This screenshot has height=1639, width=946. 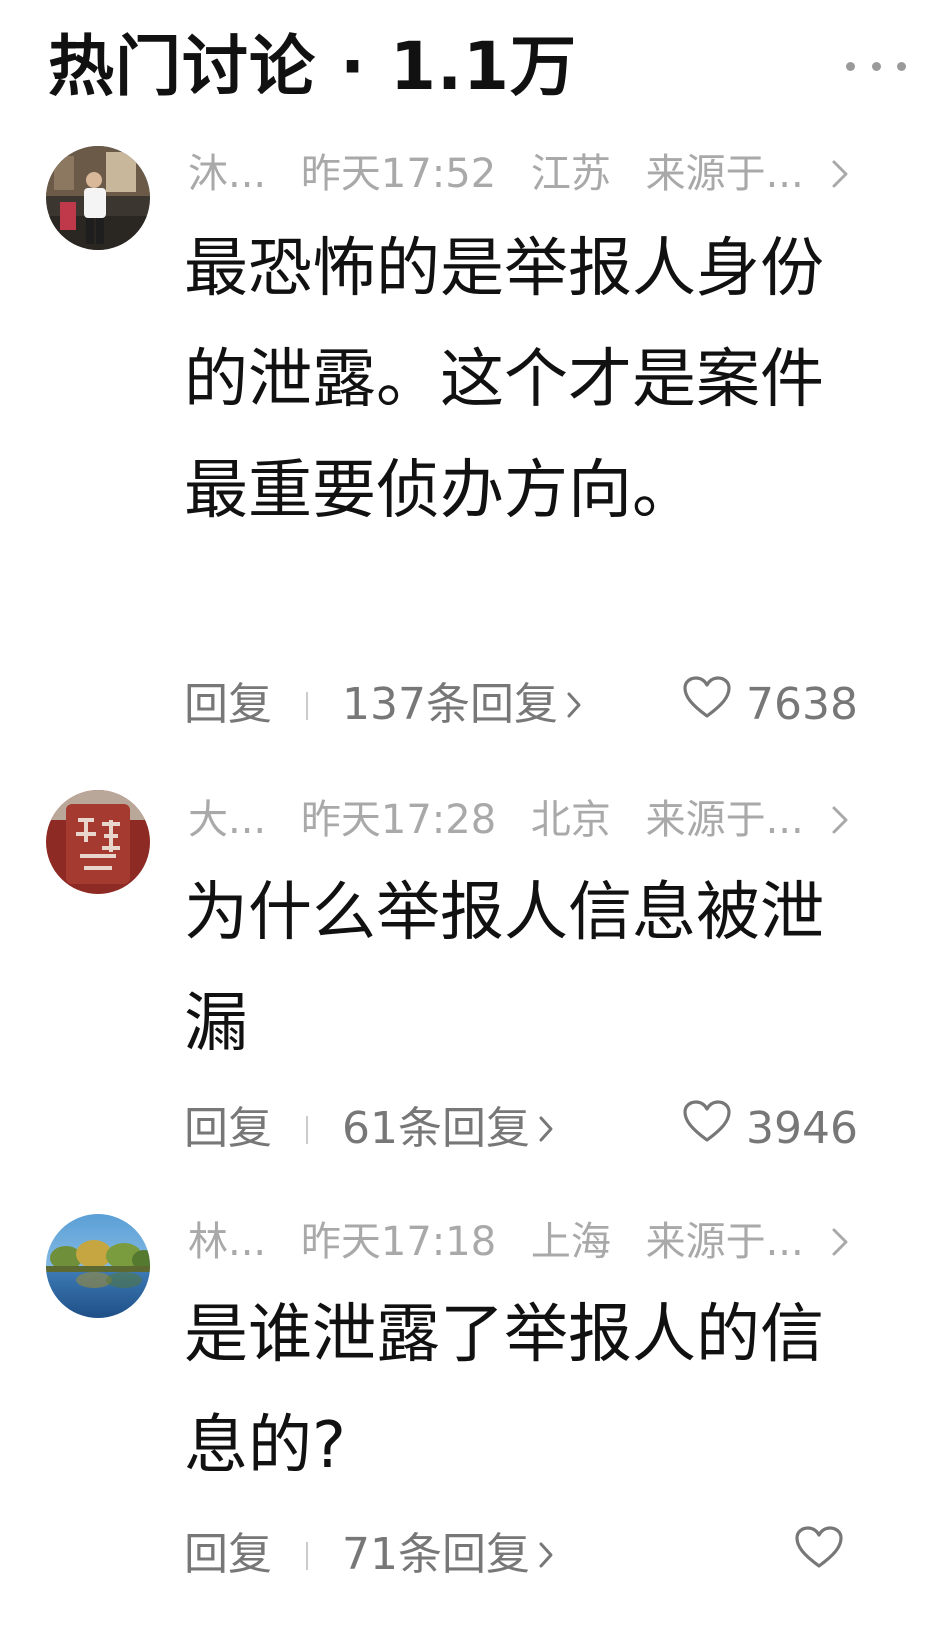 What do you see at coordinates (570, 820) in the screenshot?
I see `location: 北京` at bounding box center [570, 820].